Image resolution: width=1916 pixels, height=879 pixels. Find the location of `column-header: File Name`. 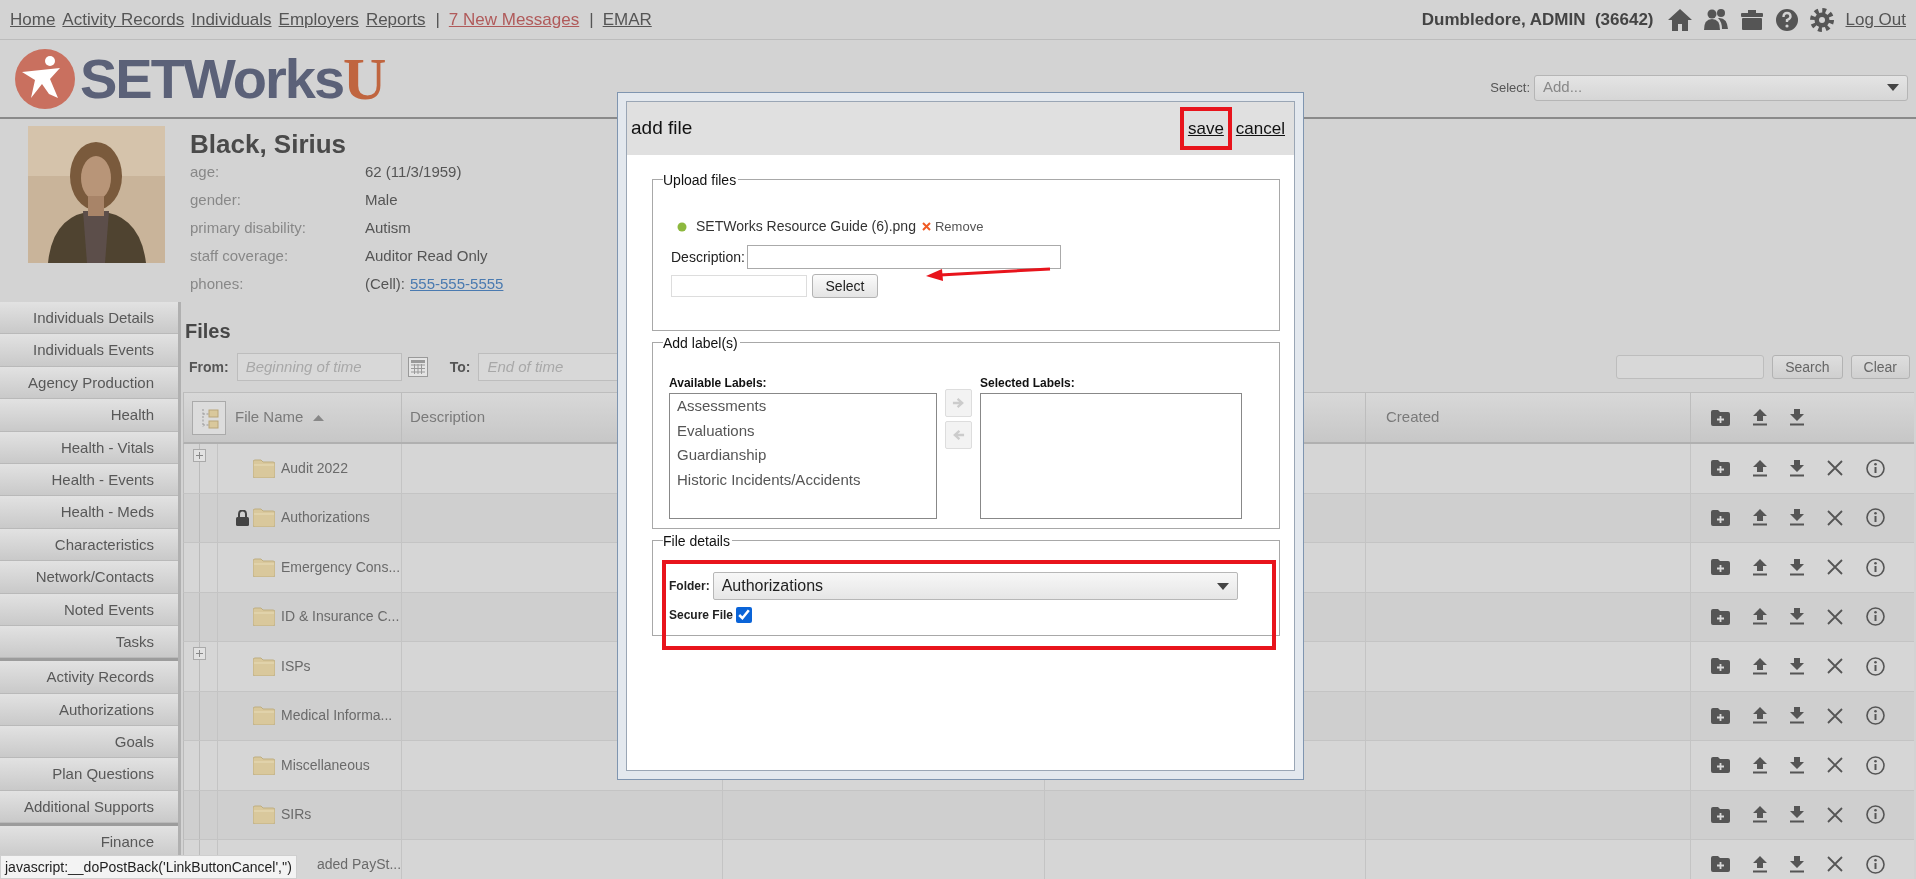

column-header: File Name is located at coordinates (269, 417).